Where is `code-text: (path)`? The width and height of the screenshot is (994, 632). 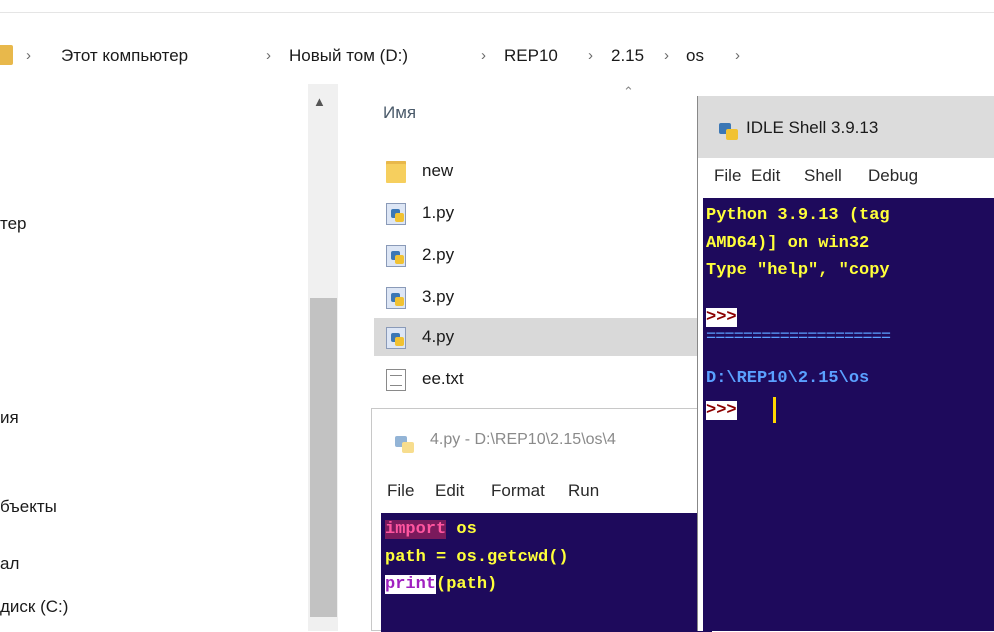
code-text: (path) is located at coordinates (467, 584).